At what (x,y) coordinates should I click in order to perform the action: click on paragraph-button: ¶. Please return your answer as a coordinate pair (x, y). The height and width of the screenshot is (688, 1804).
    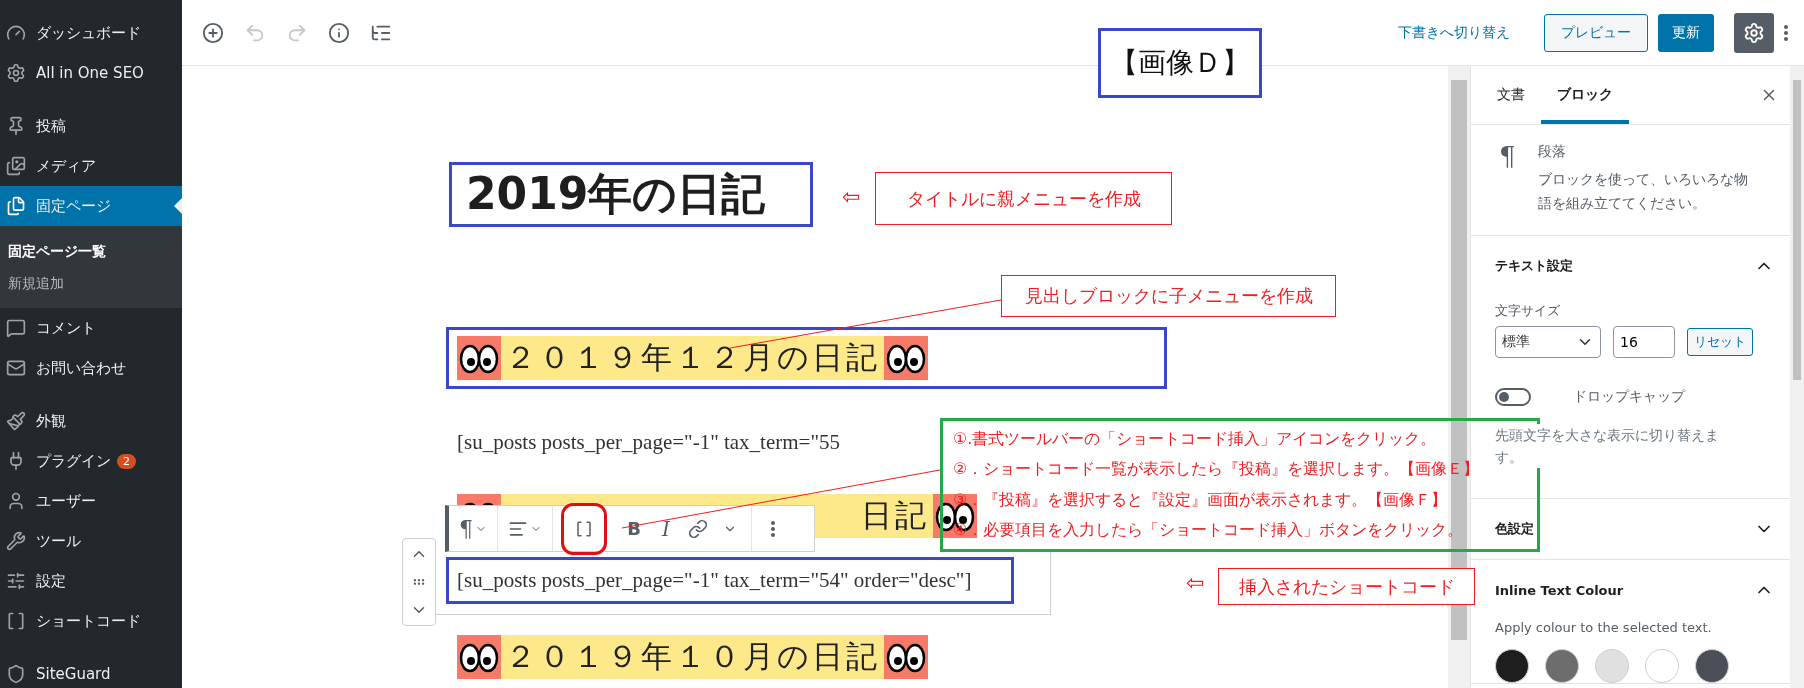
    Looking at the image, I should click on (473, 528).